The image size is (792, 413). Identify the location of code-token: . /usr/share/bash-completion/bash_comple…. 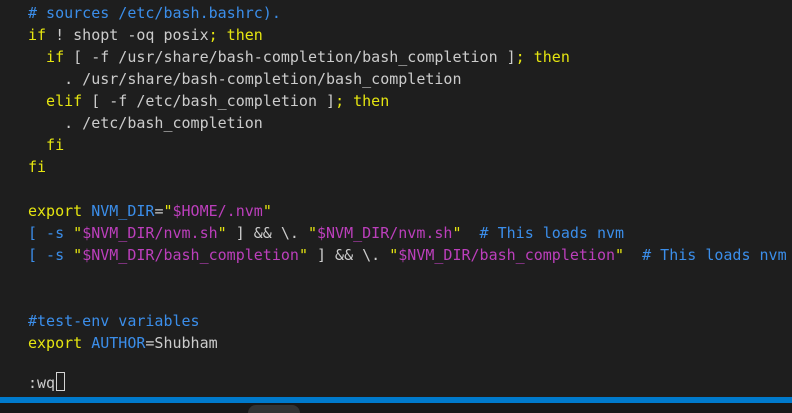
(245, 79).